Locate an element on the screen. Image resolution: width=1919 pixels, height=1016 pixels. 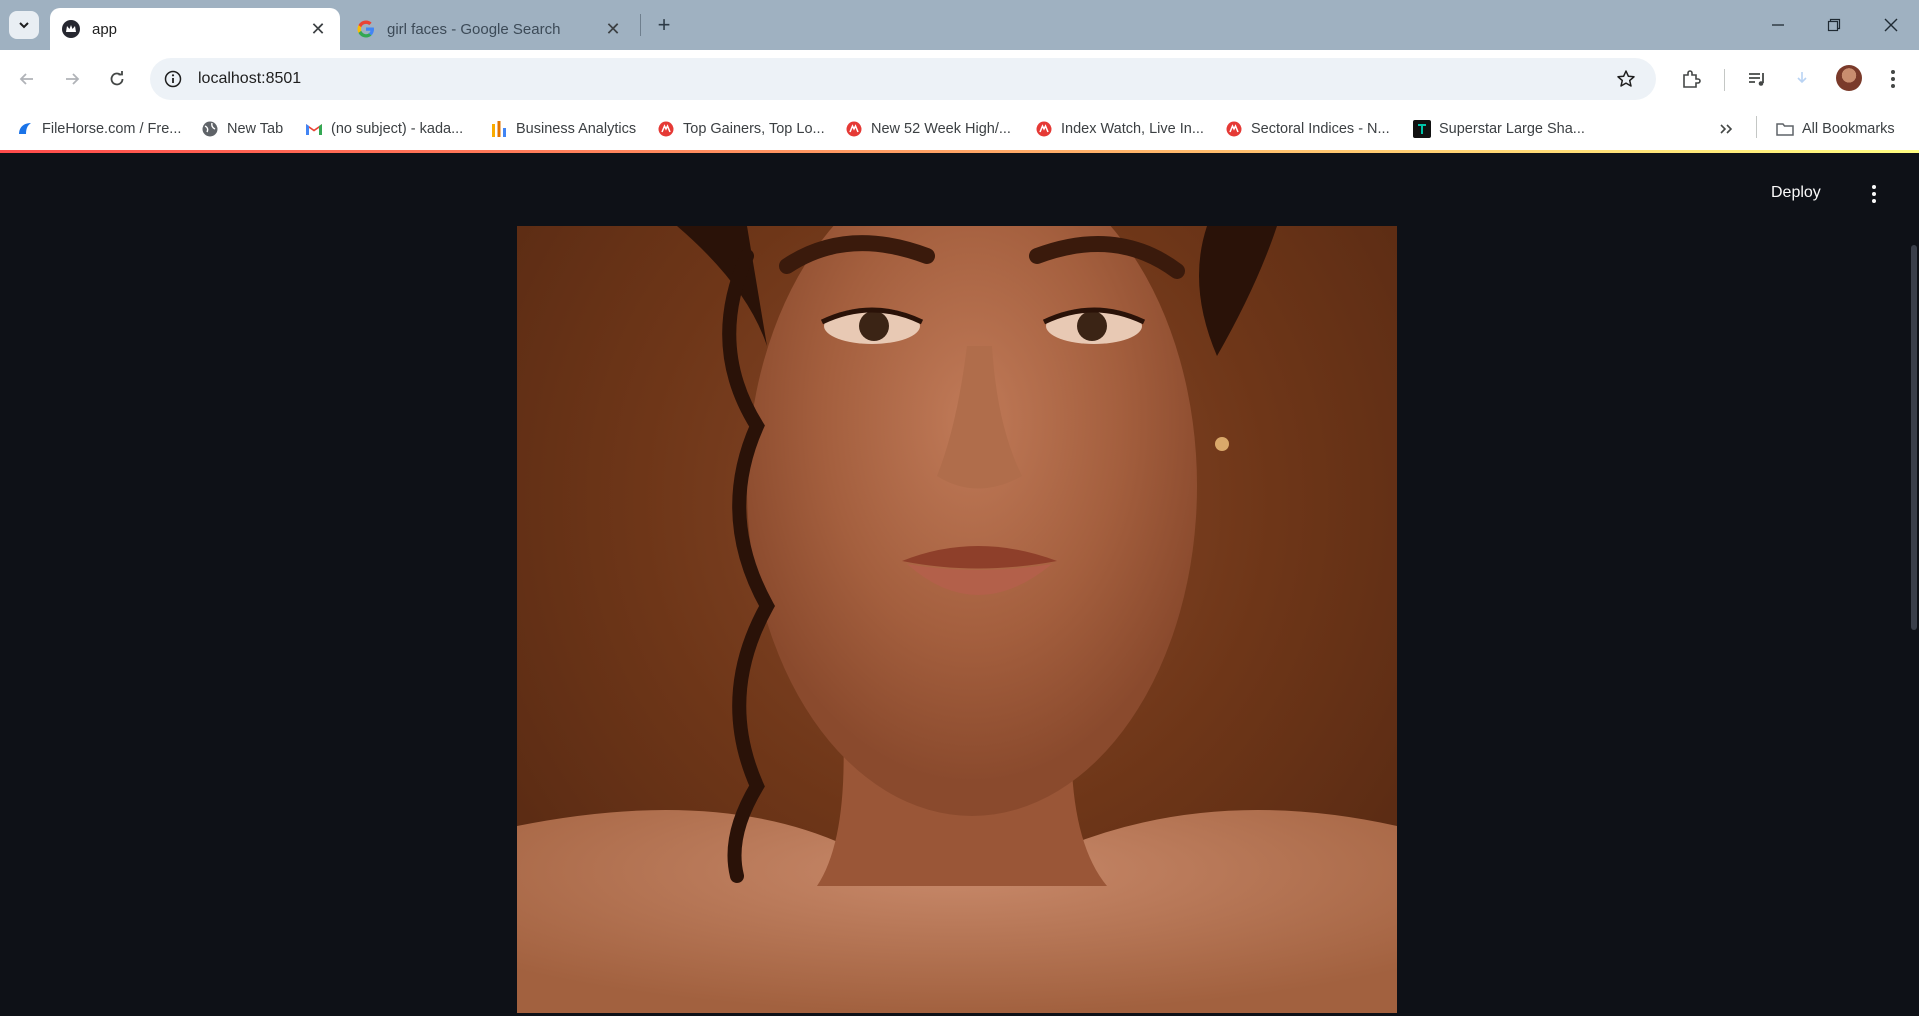
reload-icon is located at coordinates (117, 78).